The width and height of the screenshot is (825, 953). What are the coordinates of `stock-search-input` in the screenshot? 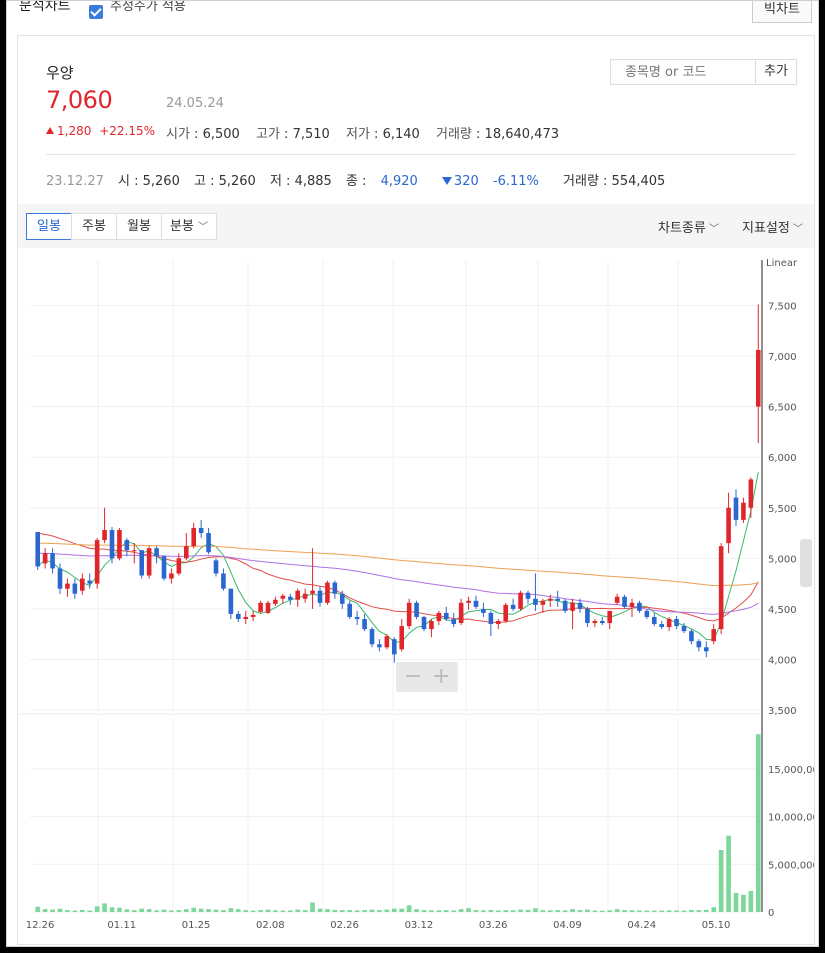 It's located at (683, 72).